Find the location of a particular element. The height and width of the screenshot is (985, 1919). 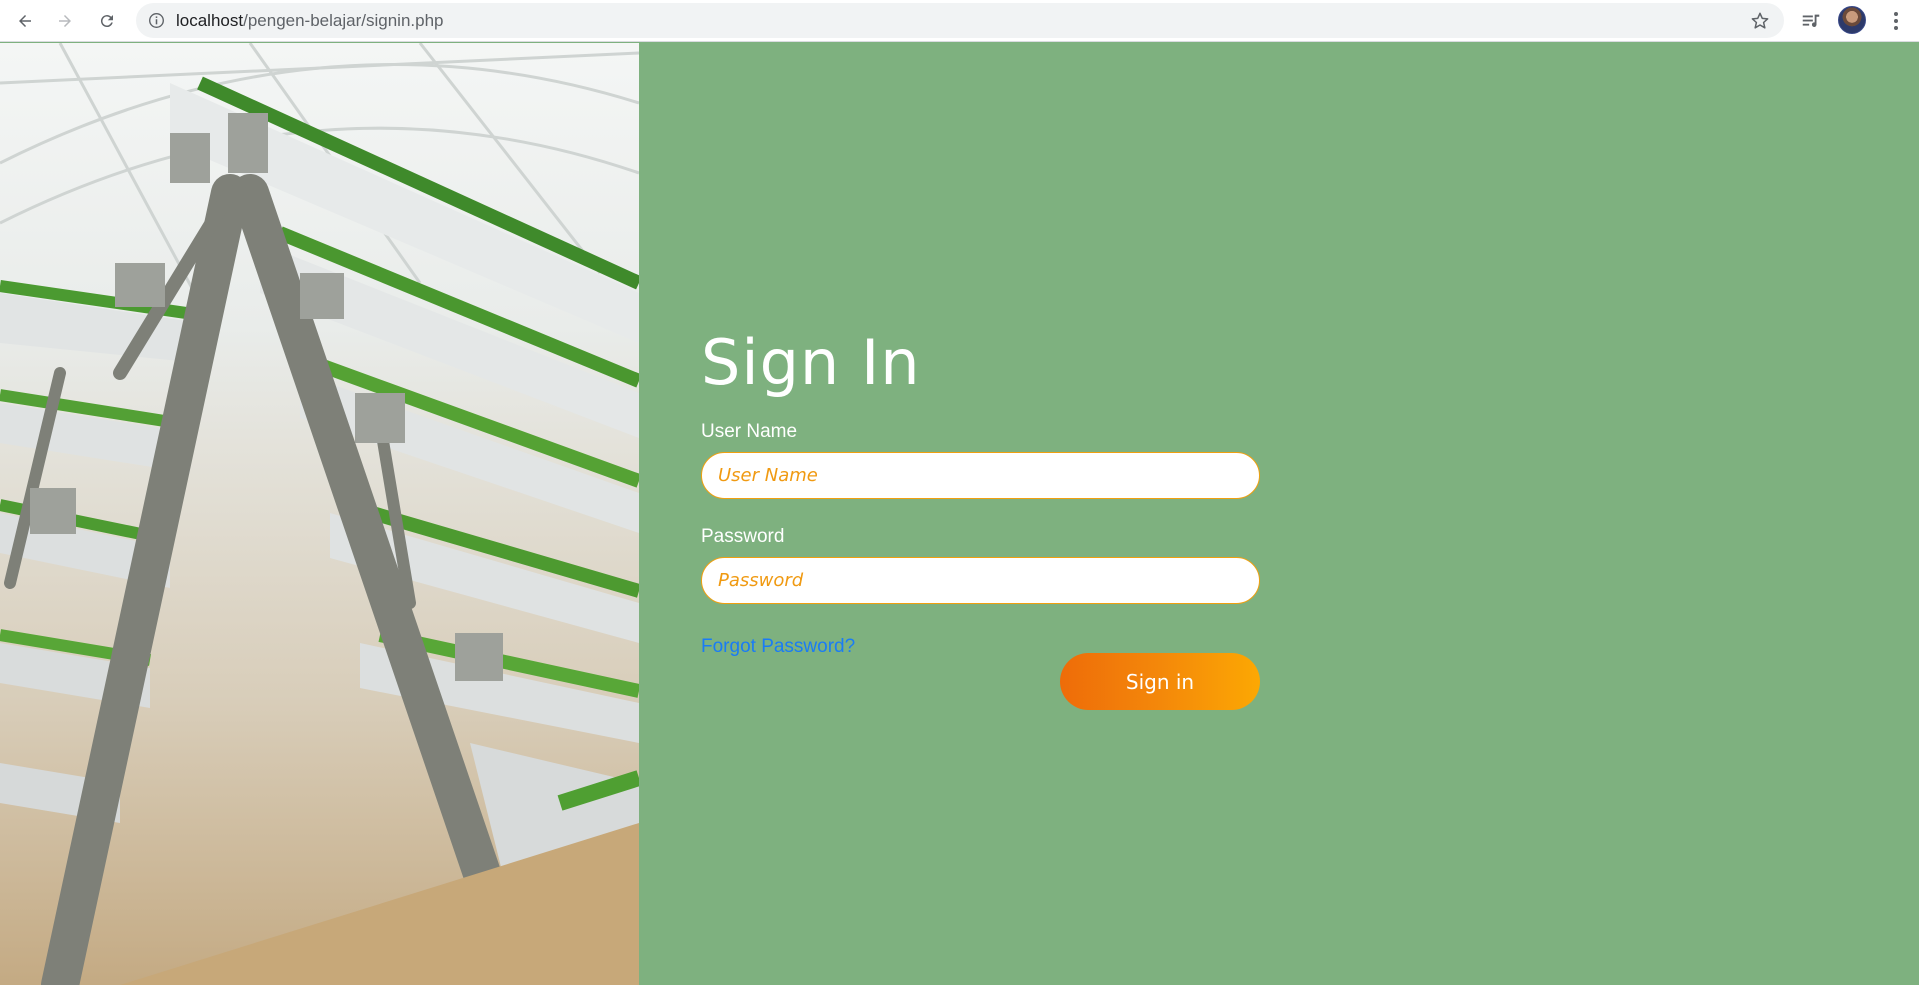

back-arrow-icon is located at coordinates (25, 21).